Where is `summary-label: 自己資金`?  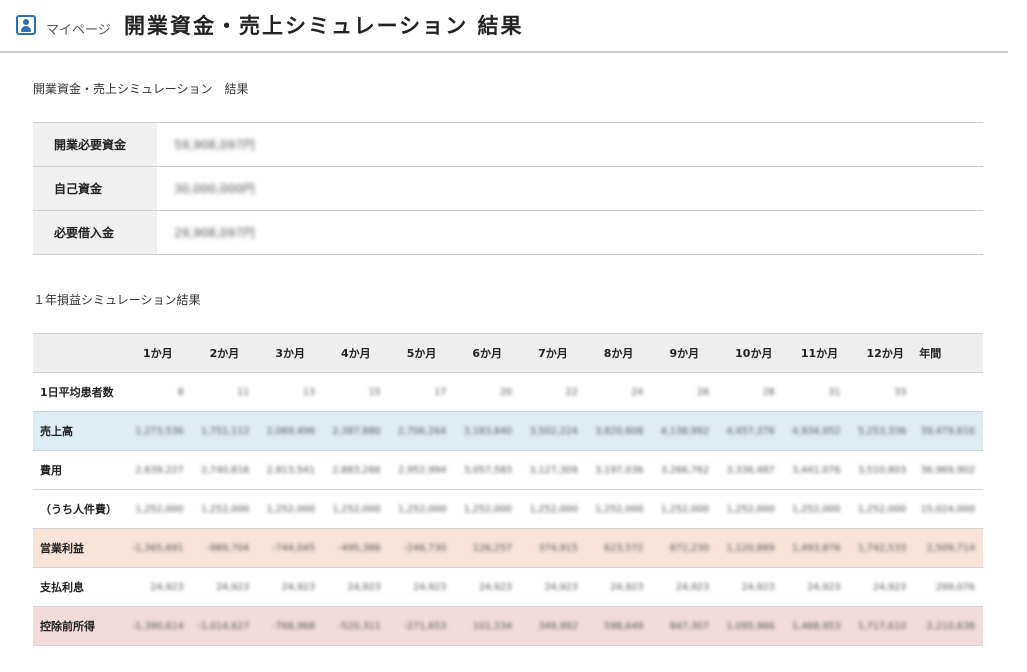
summary-label: 自己資金 is located at coordinates (95, 188).